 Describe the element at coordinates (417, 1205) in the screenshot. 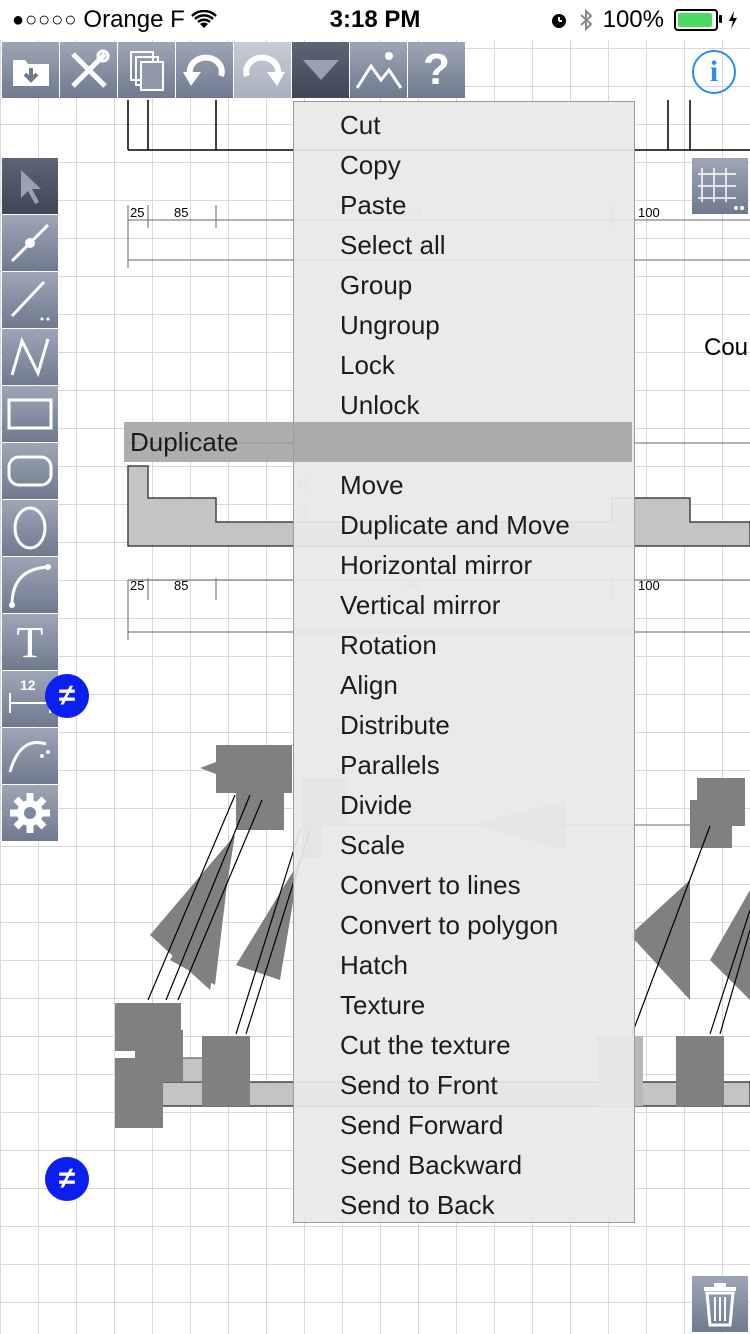

I see `menu-item-send-to-back: Send to Back` at that location.